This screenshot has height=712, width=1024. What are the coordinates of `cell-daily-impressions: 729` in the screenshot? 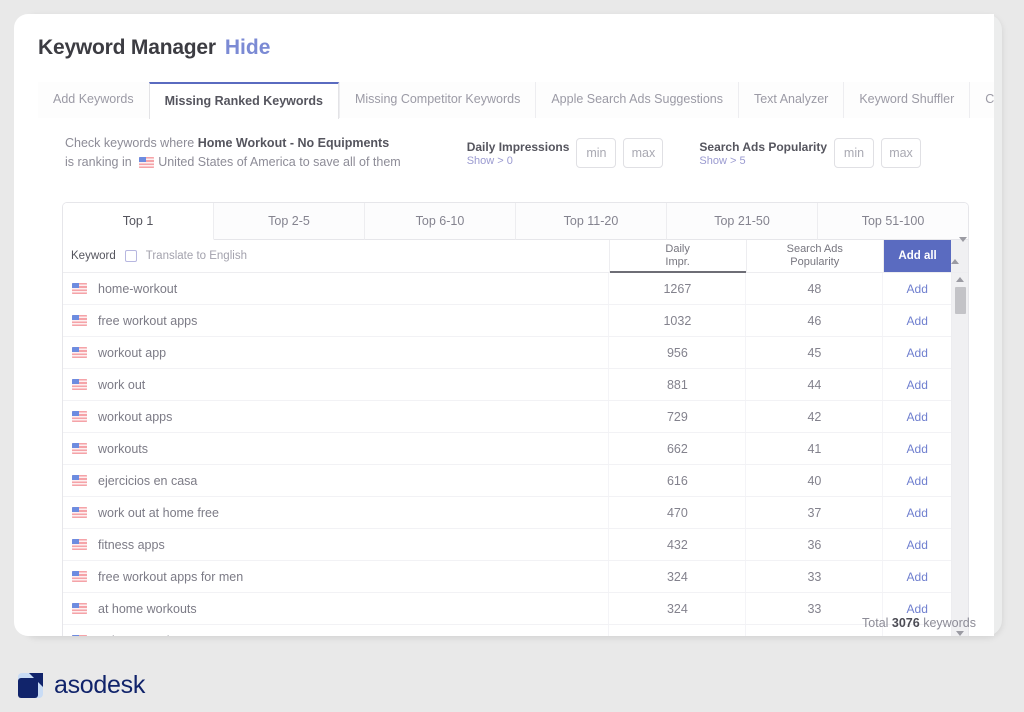 It's located at (678, 416).